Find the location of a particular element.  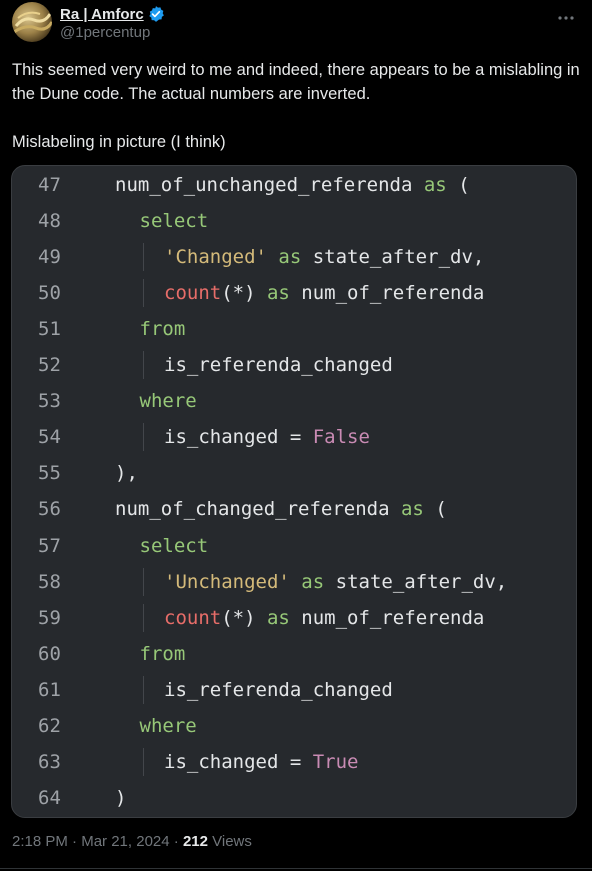

line-number: 60 is located at coordinates (49, 653).